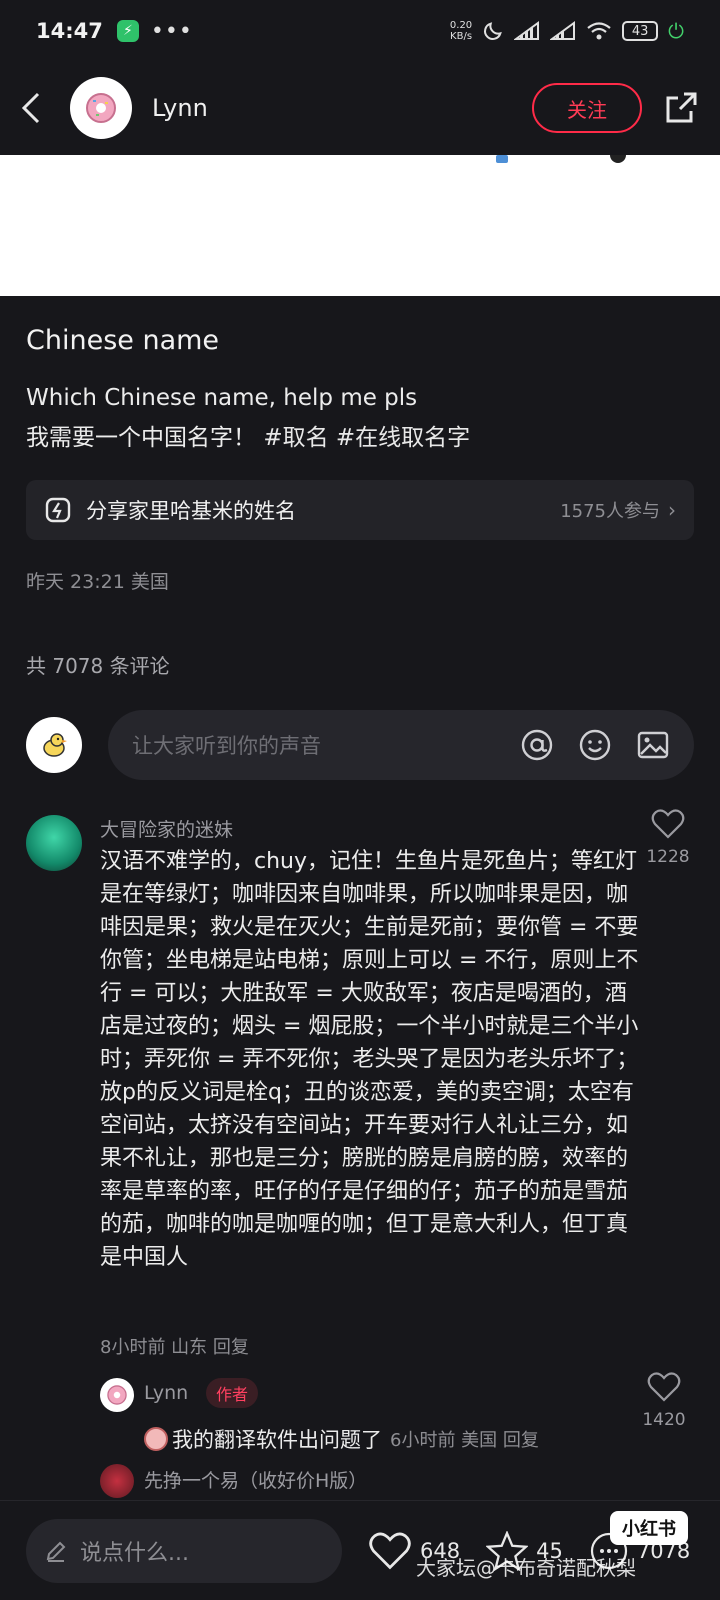  I want to click on comment-like-count: 1228, so click(668, 857).